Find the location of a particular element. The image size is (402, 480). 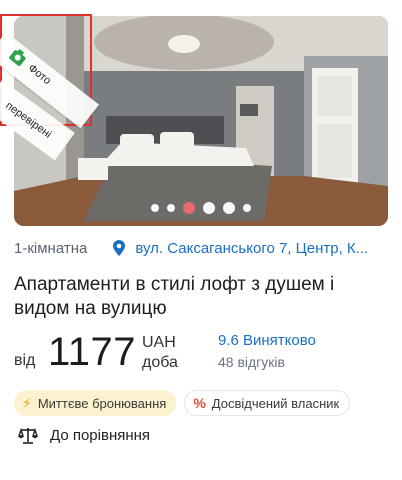

verified-line1: Фото is located at coordinates (39, 75).